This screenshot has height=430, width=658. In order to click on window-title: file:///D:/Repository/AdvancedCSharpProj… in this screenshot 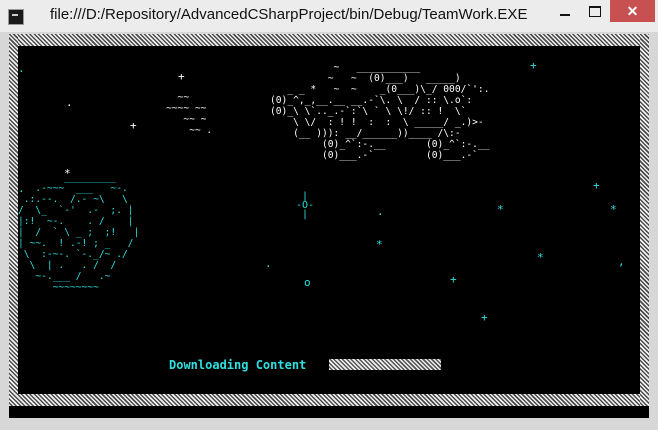, I will do `click(289, 14)`.